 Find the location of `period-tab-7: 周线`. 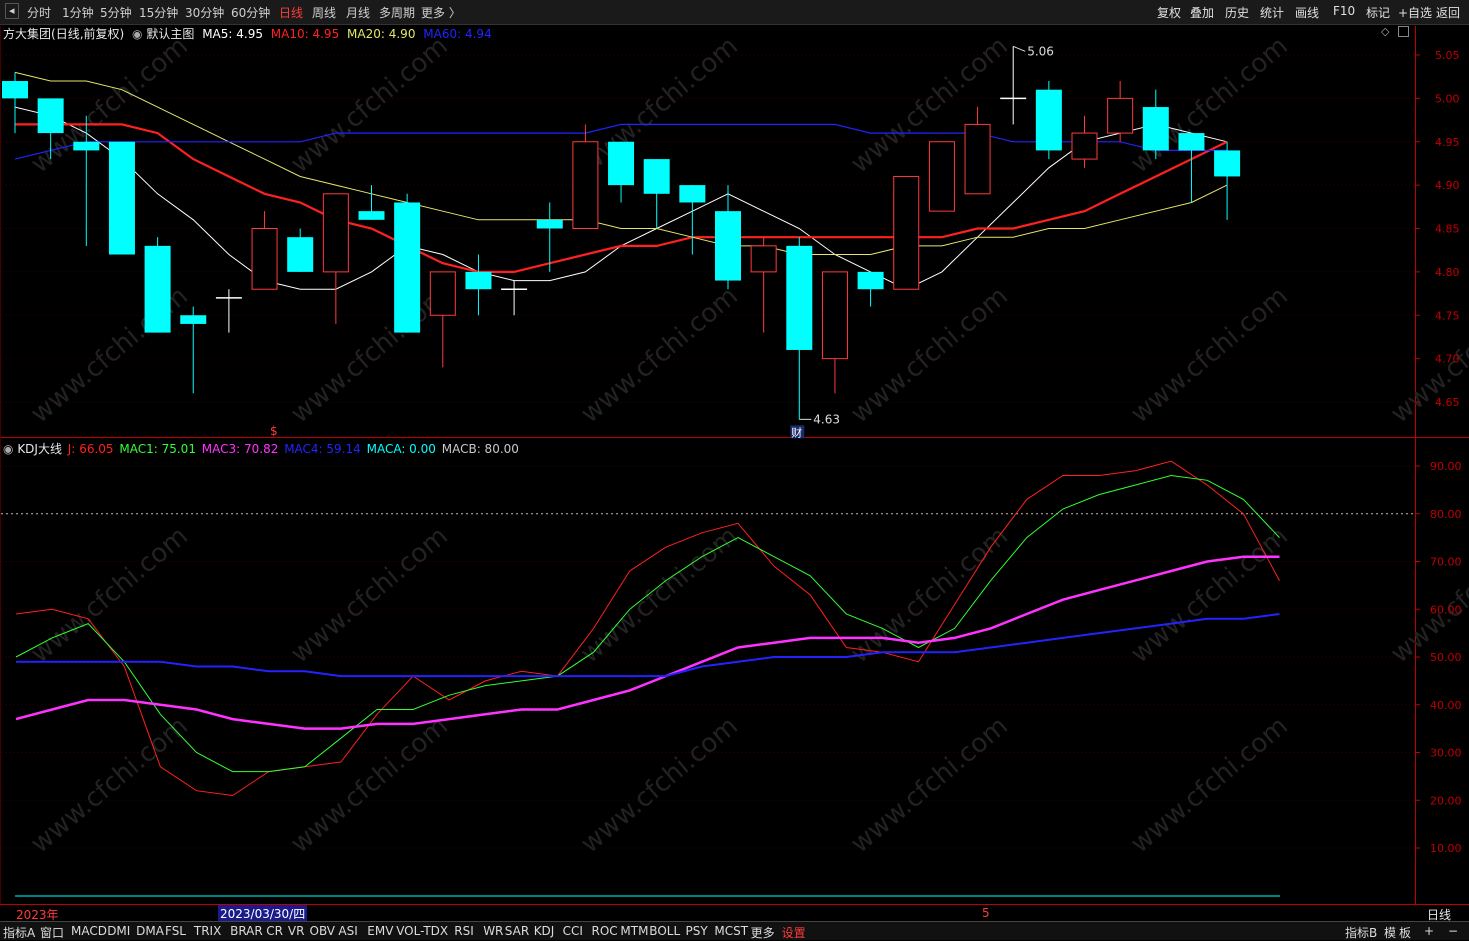

period-tab-7: 周线 is located at coordinates (324, 12).